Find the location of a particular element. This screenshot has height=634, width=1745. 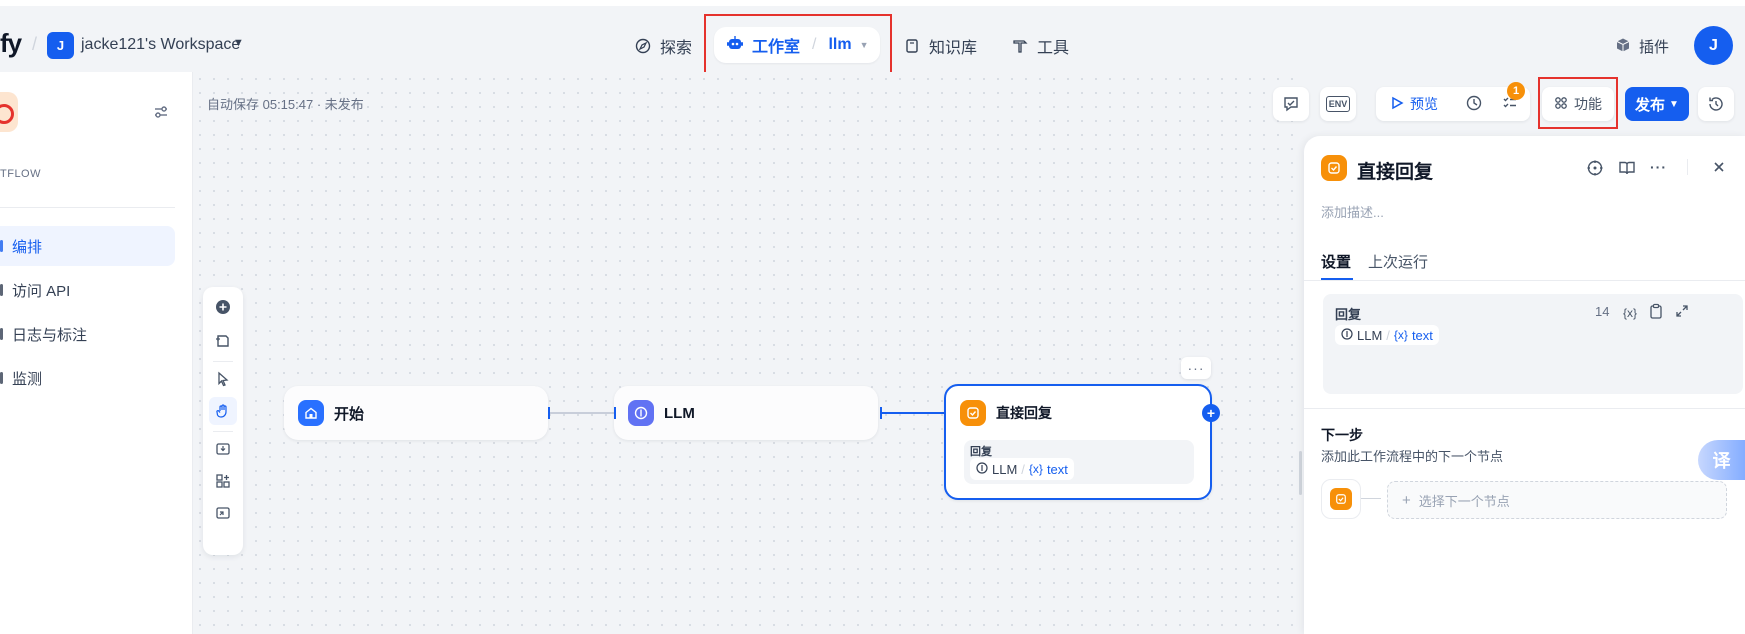

more-icon: ··· is located at coordinates (1658, 169).